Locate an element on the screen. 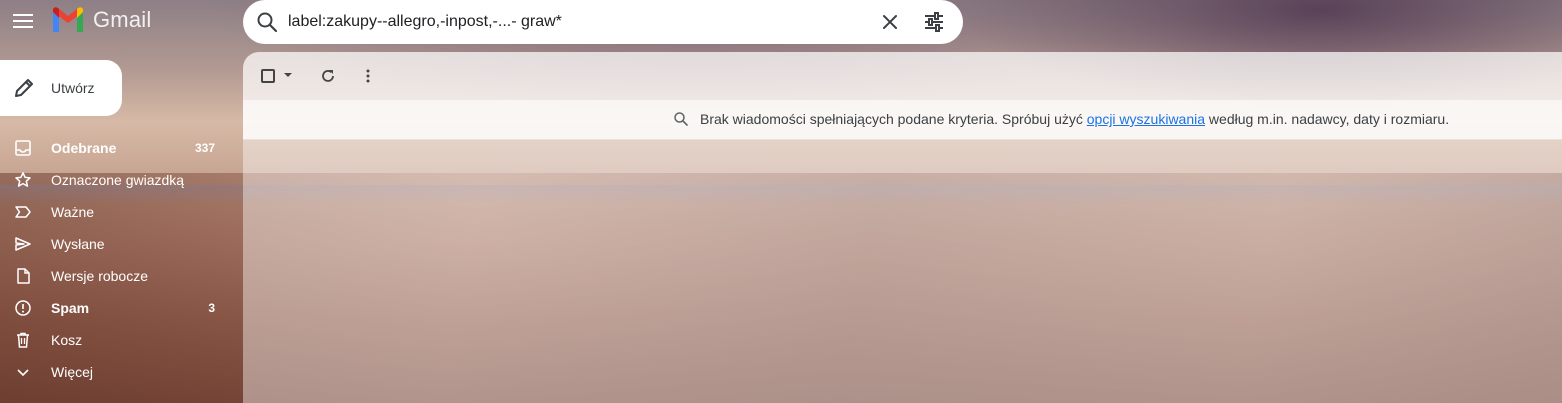 Image resolution: width=1562 pixels, height=403 pixels. refresh-icon is located at coordinates (328, 76).